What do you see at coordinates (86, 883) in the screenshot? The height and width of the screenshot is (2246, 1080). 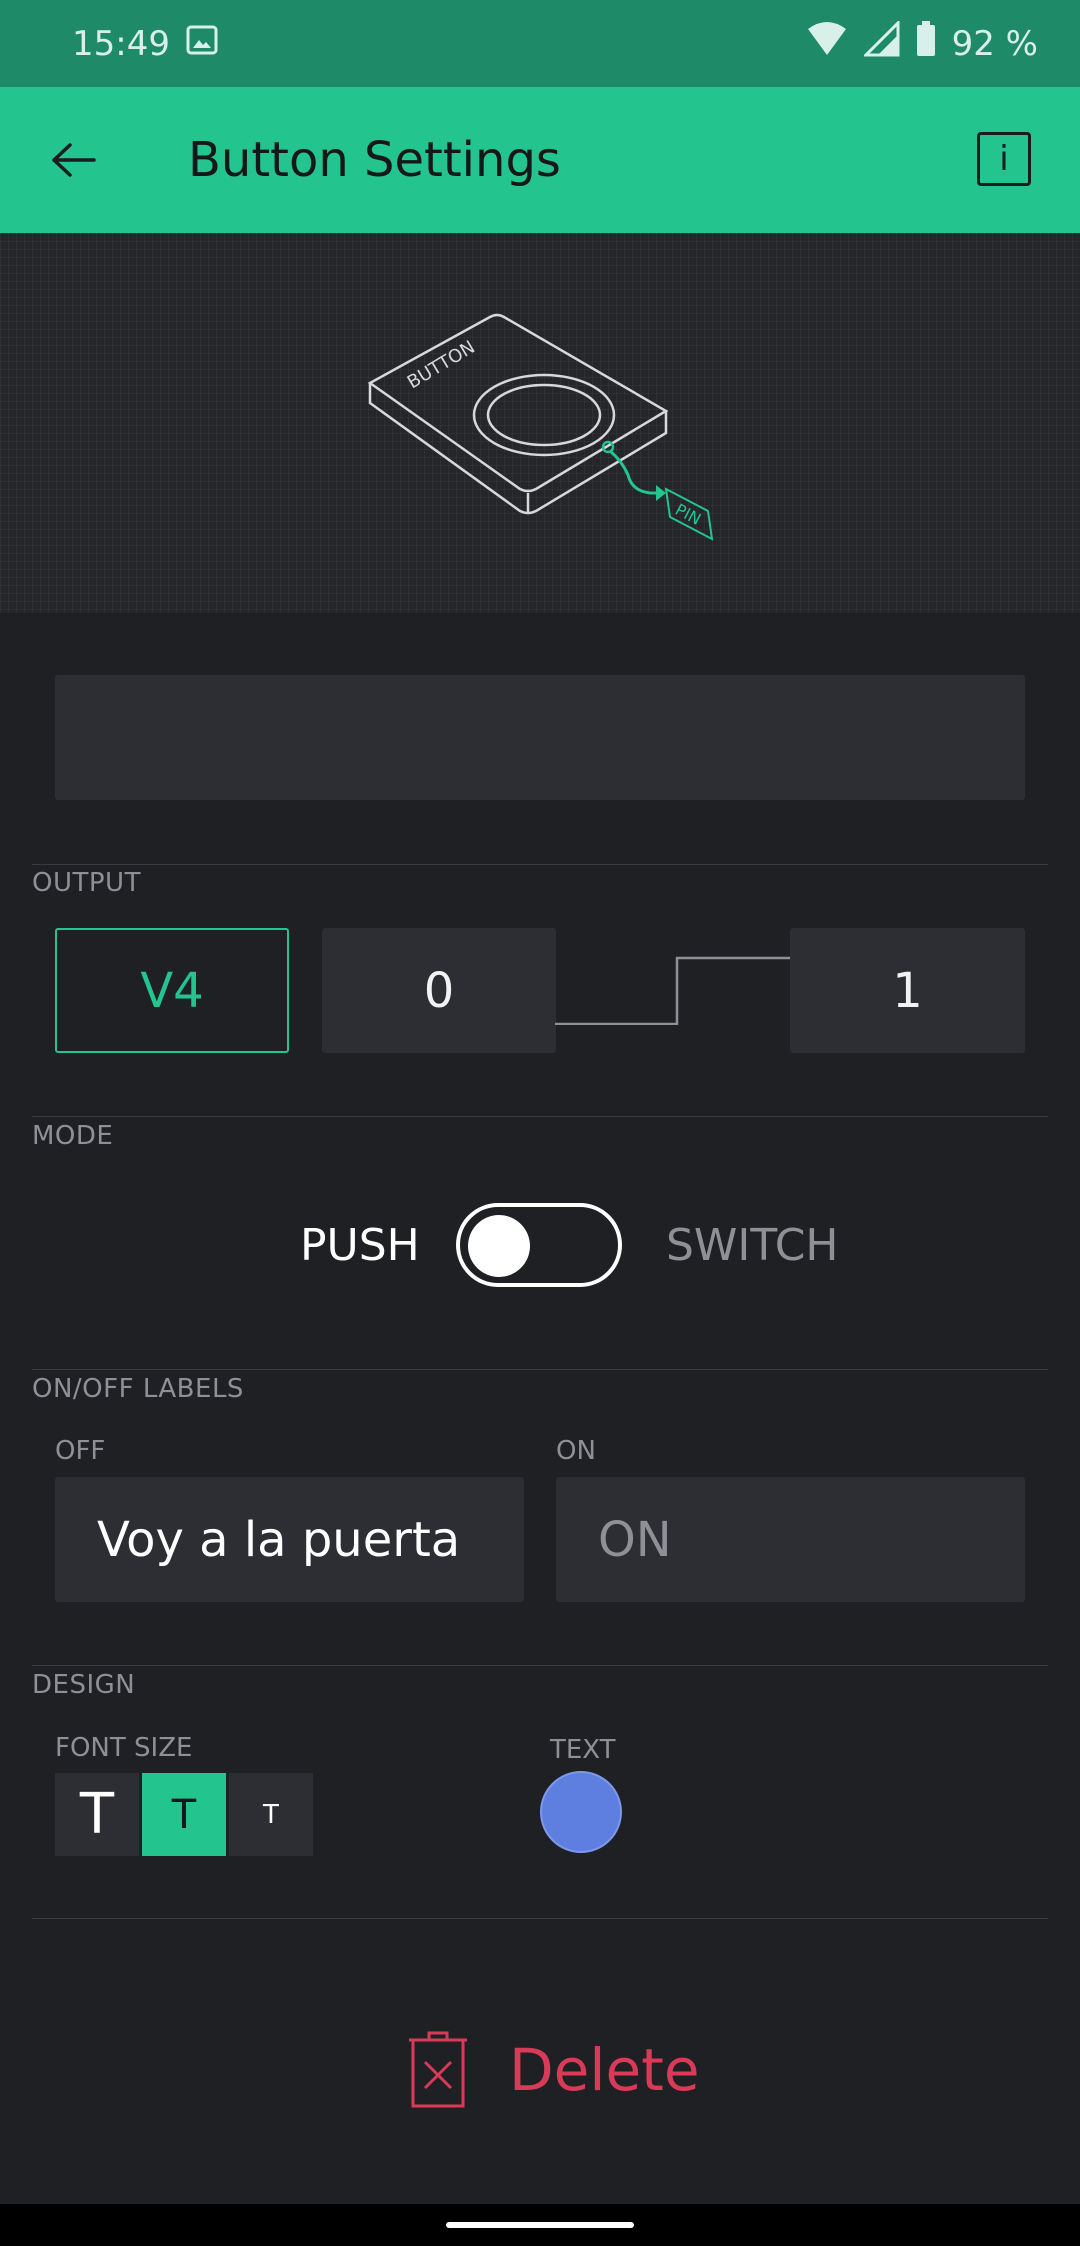 I see `output-section-label: OUTPUT` at bounding box center [86, 883].